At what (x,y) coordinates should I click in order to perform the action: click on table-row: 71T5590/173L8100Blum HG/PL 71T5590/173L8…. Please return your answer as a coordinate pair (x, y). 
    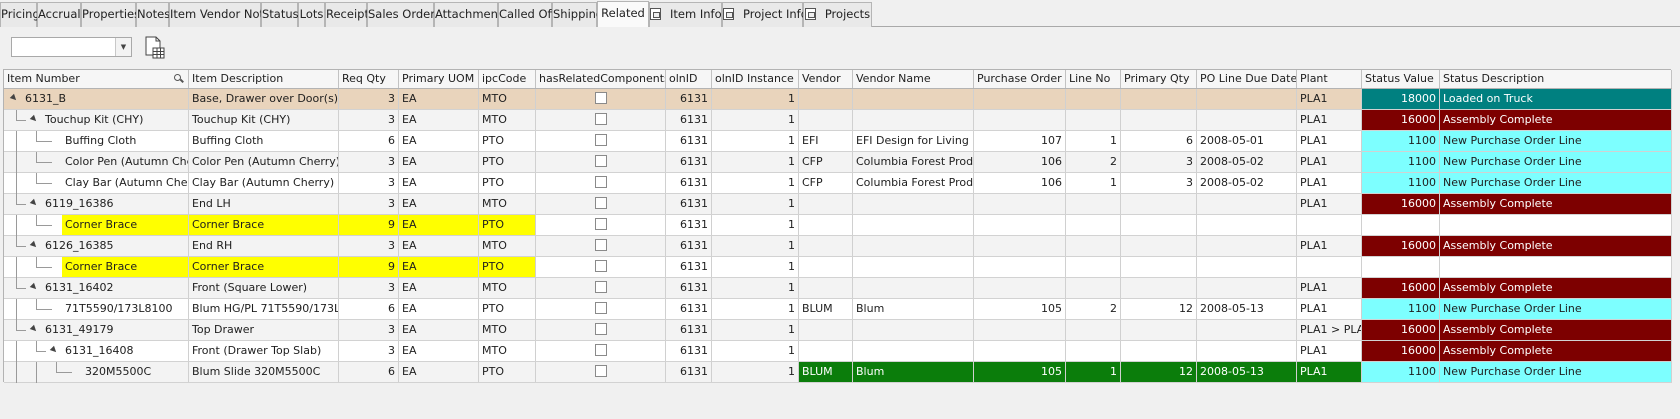
    Looking at the image, I should click on (838, 309).